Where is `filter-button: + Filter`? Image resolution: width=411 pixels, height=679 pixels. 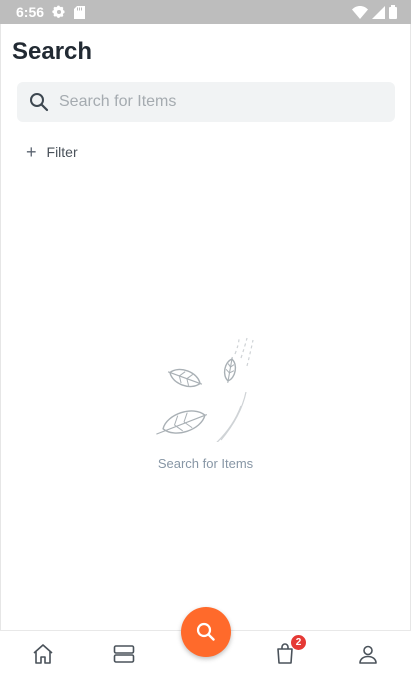
filter-button: + Filter is located at coordinates (52, 152).